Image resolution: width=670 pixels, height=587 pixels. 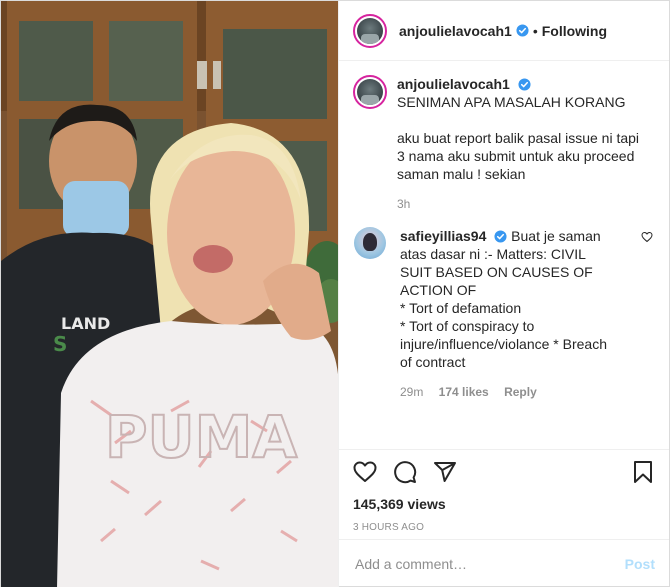 What do you see at coordinates (647, 237) in the screenshot?
I see `like-comment-heart-icon` at bounding box center [647, 237].